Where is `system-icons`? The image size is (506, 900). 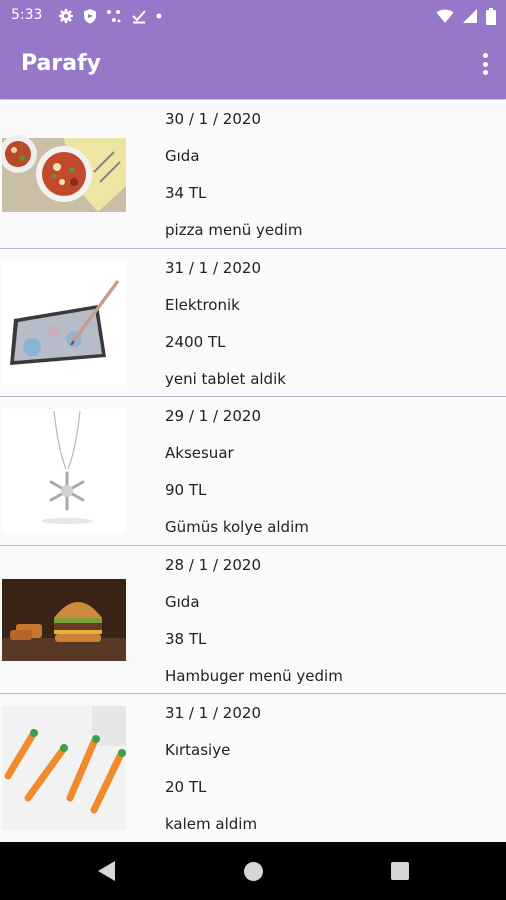 system-icons is located at coordinates (466, 16).